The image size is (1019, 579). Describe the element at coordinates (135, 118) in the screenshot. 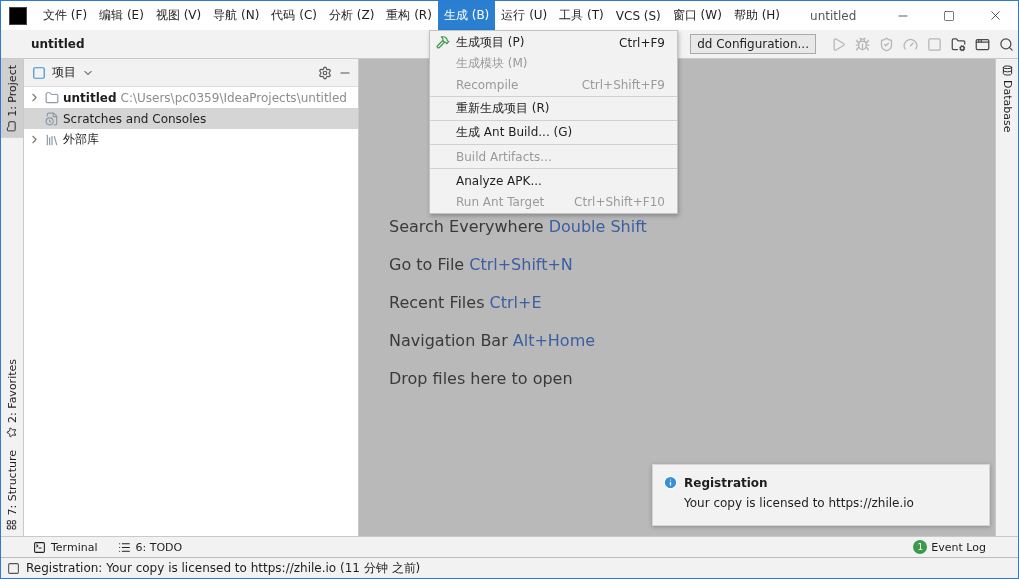

I see `tree-node-name: Scratches and Consoles` at that location.